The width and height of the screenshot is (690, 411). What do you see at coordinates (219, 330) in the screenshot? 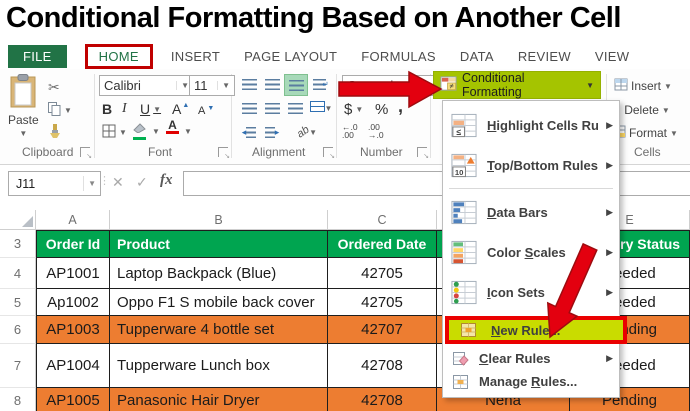
I see `cell-B6: Tupperware 4 bottle set` at bounding box center [219, 330].